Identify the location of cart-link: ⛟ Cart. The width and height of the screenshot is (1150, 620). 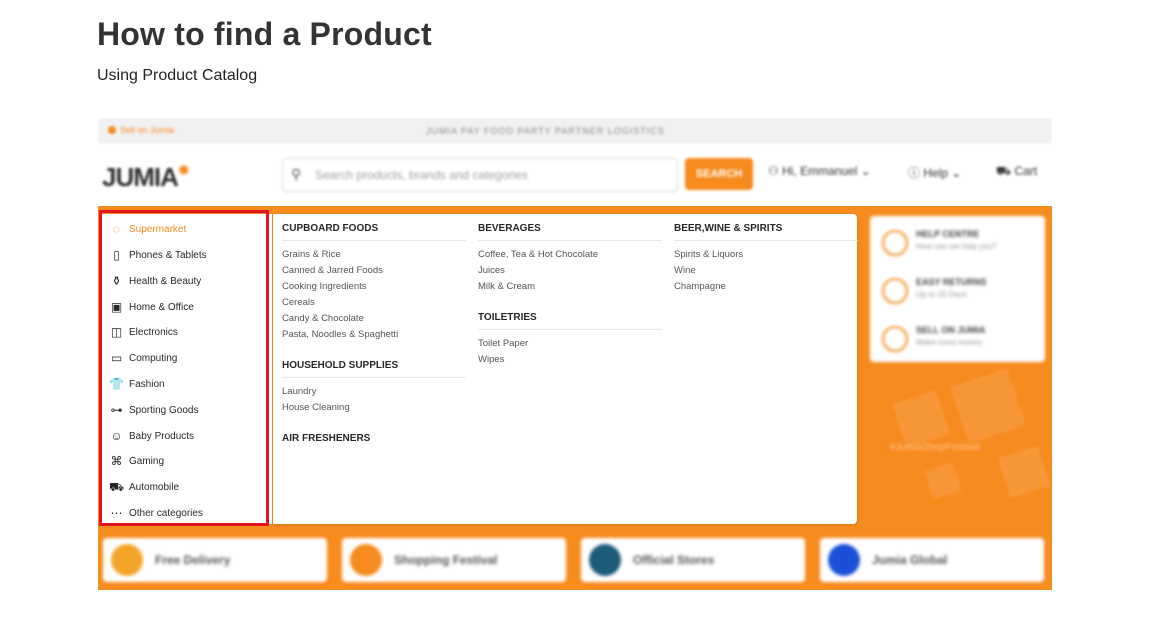
(1016, 172).